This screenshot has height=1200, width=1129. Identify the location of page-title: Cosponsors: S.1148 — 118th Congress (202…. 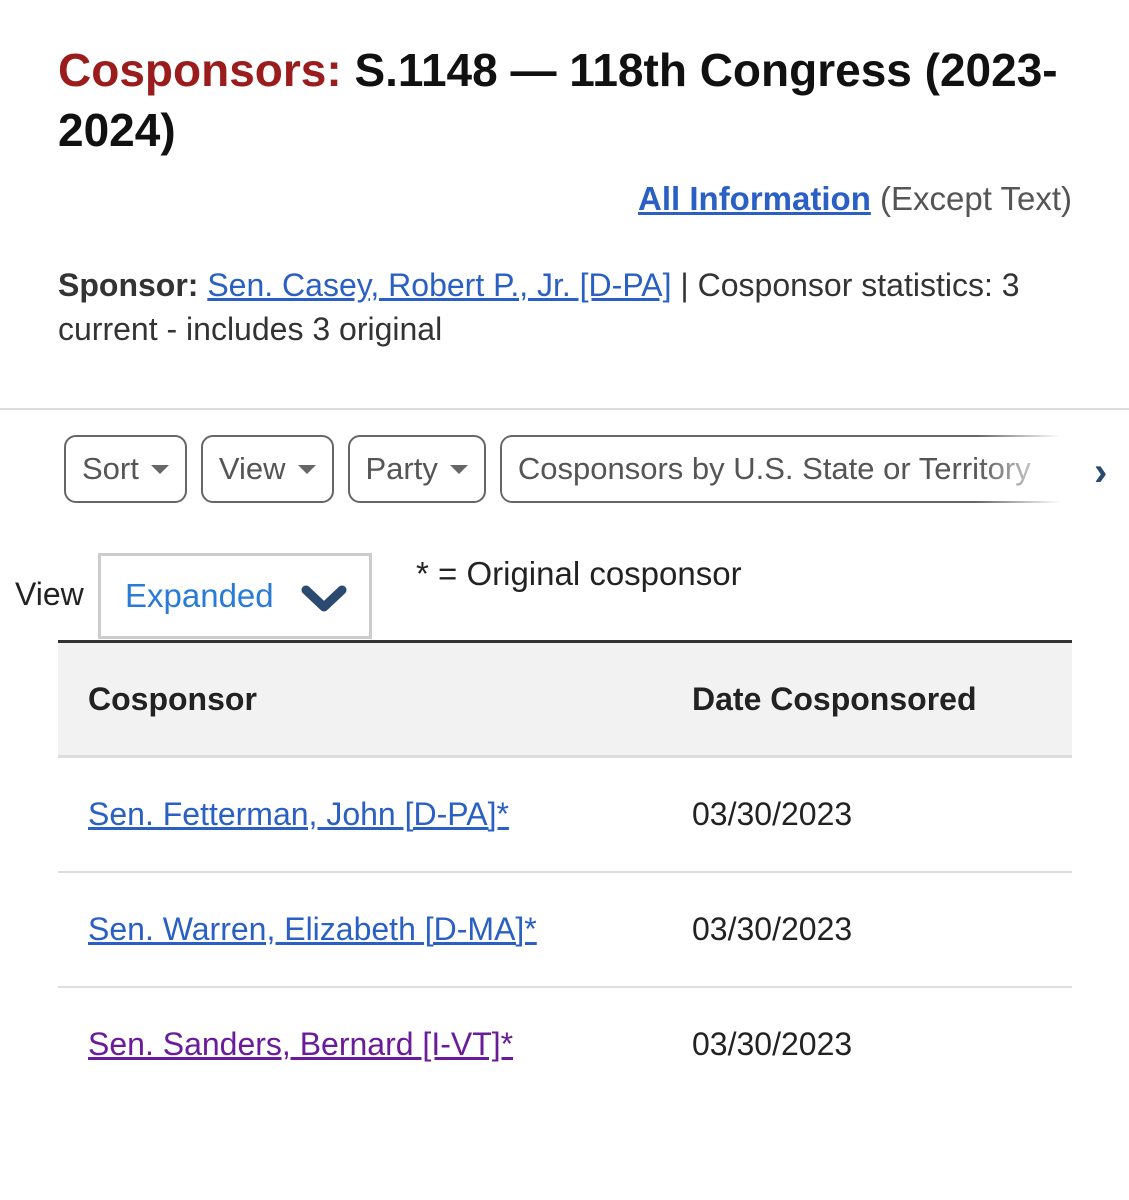
(558, 100).